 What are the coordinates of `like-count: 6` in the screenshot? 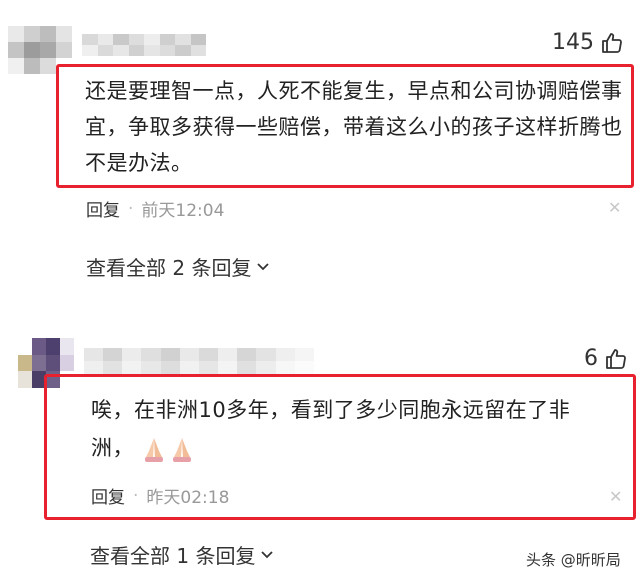 It's located at (591, 358).